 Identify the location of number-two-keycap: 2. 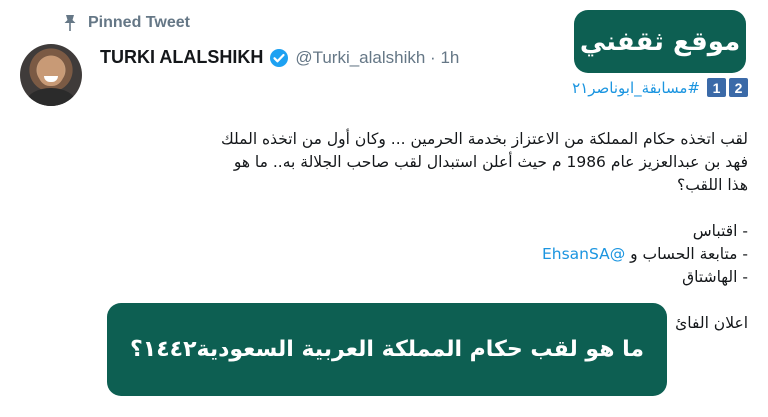
(738, 87).